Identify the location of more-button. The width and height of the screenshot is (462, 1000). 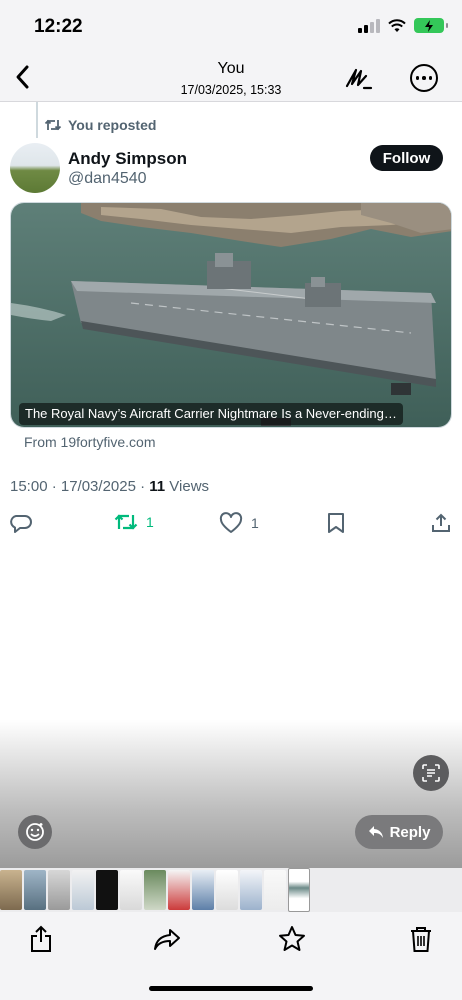
(424, 78).